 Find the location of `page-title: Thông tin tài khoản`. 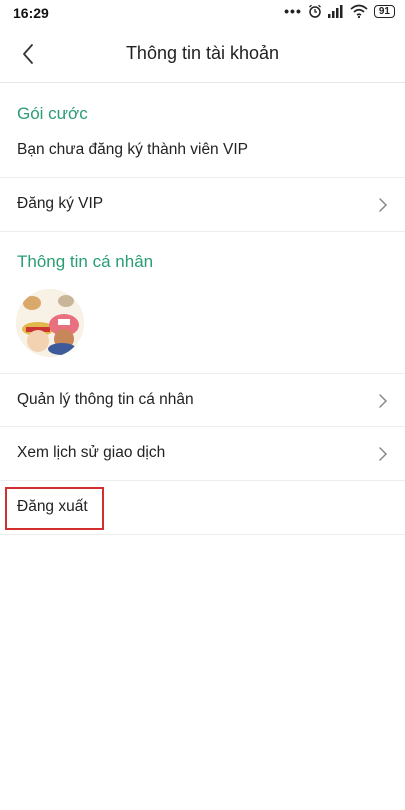

page-title: Thông tin tài khoản is located at coordinates (202, 53).